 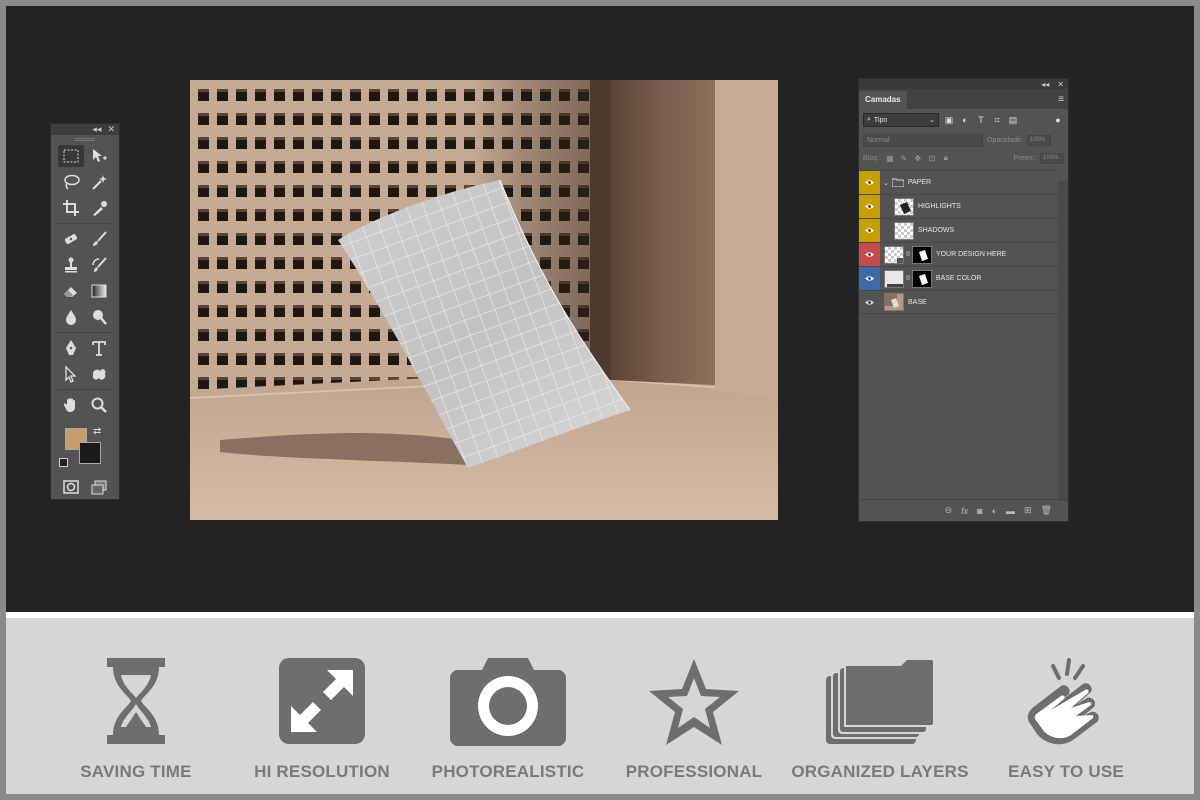 I want to click on screen-mode-icon, so click(x=99, y=487).